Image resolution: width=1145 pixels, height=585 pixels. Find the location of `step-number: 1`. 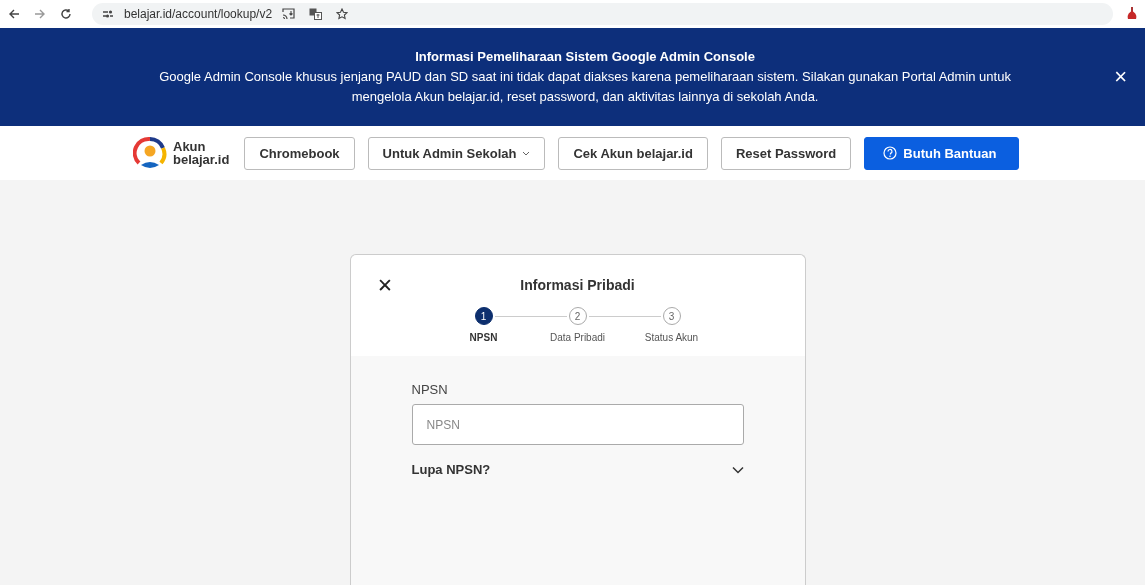

step-number: 1 is located at coordinates (483, 316).